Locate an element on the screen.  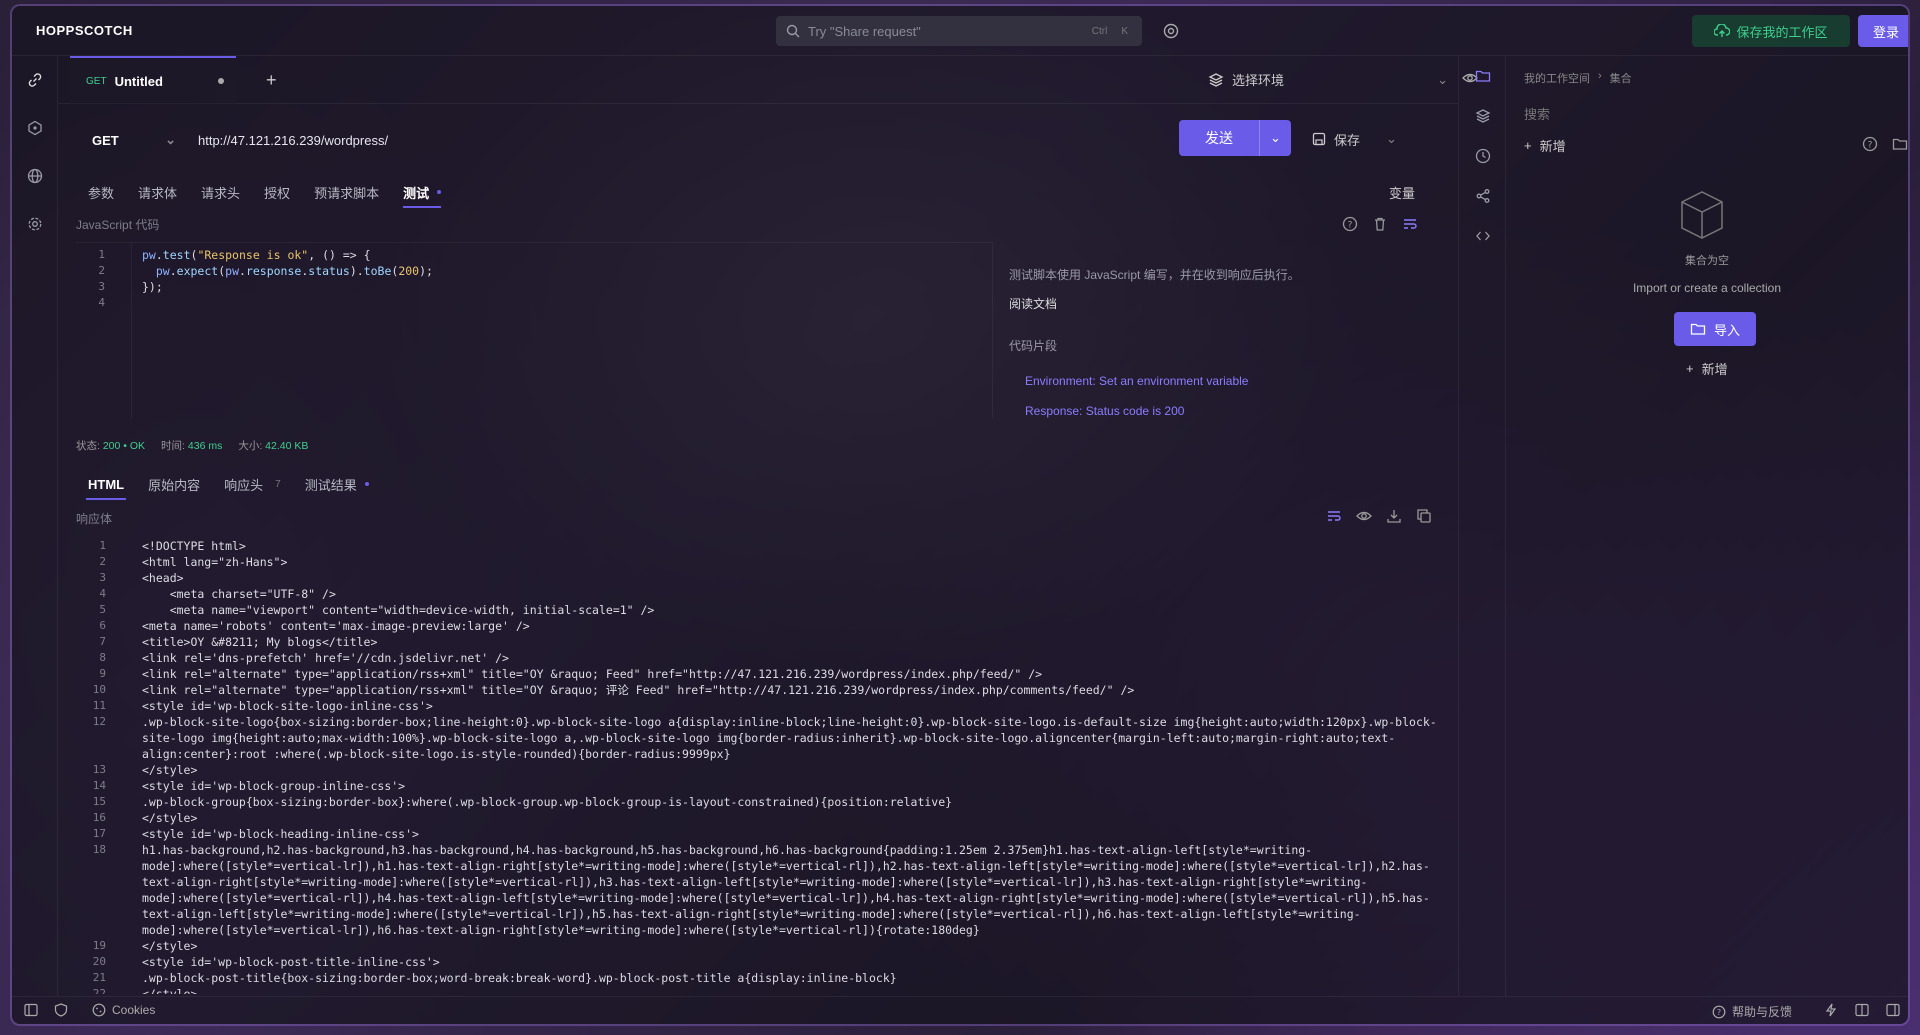
cookies-button: Cookies is located at coordinates (123, 1010).